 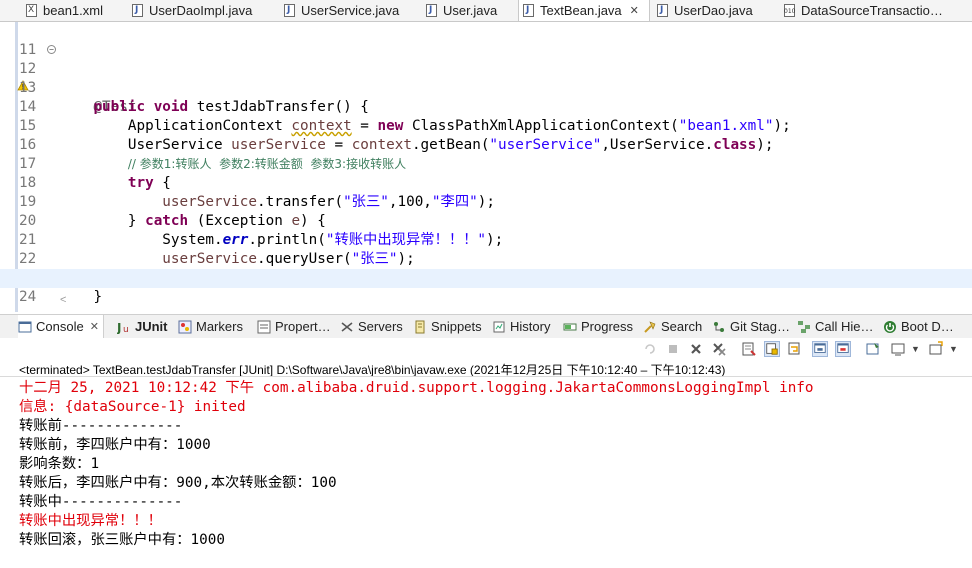 I want to click on code-line: 18 userService.transfer("张三",100,"李四");, so click(x=257, y=192).